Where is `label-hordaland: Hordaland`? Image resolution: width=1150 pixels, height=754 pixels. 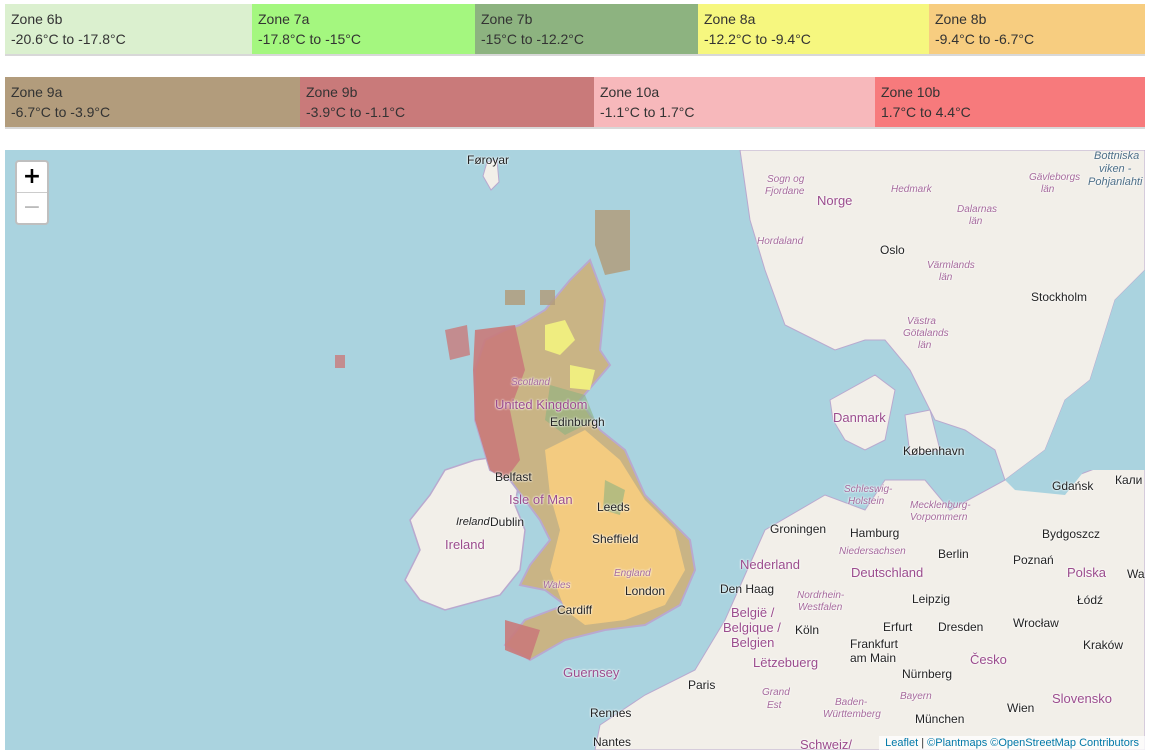 label-hordaland: Hordaland is located at coordinates (780, 241).